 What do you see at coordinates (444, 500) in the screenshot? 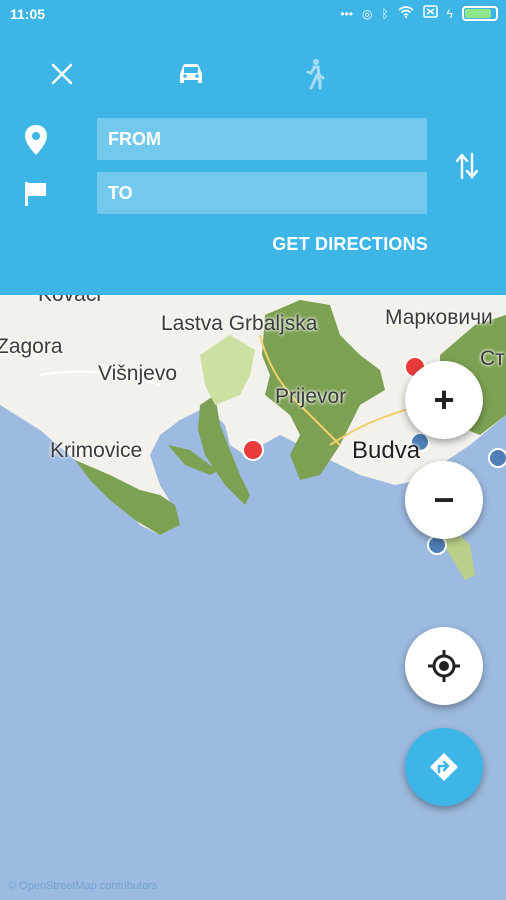
I see `zoom-out-button: −` at bounding box center [444, 500].